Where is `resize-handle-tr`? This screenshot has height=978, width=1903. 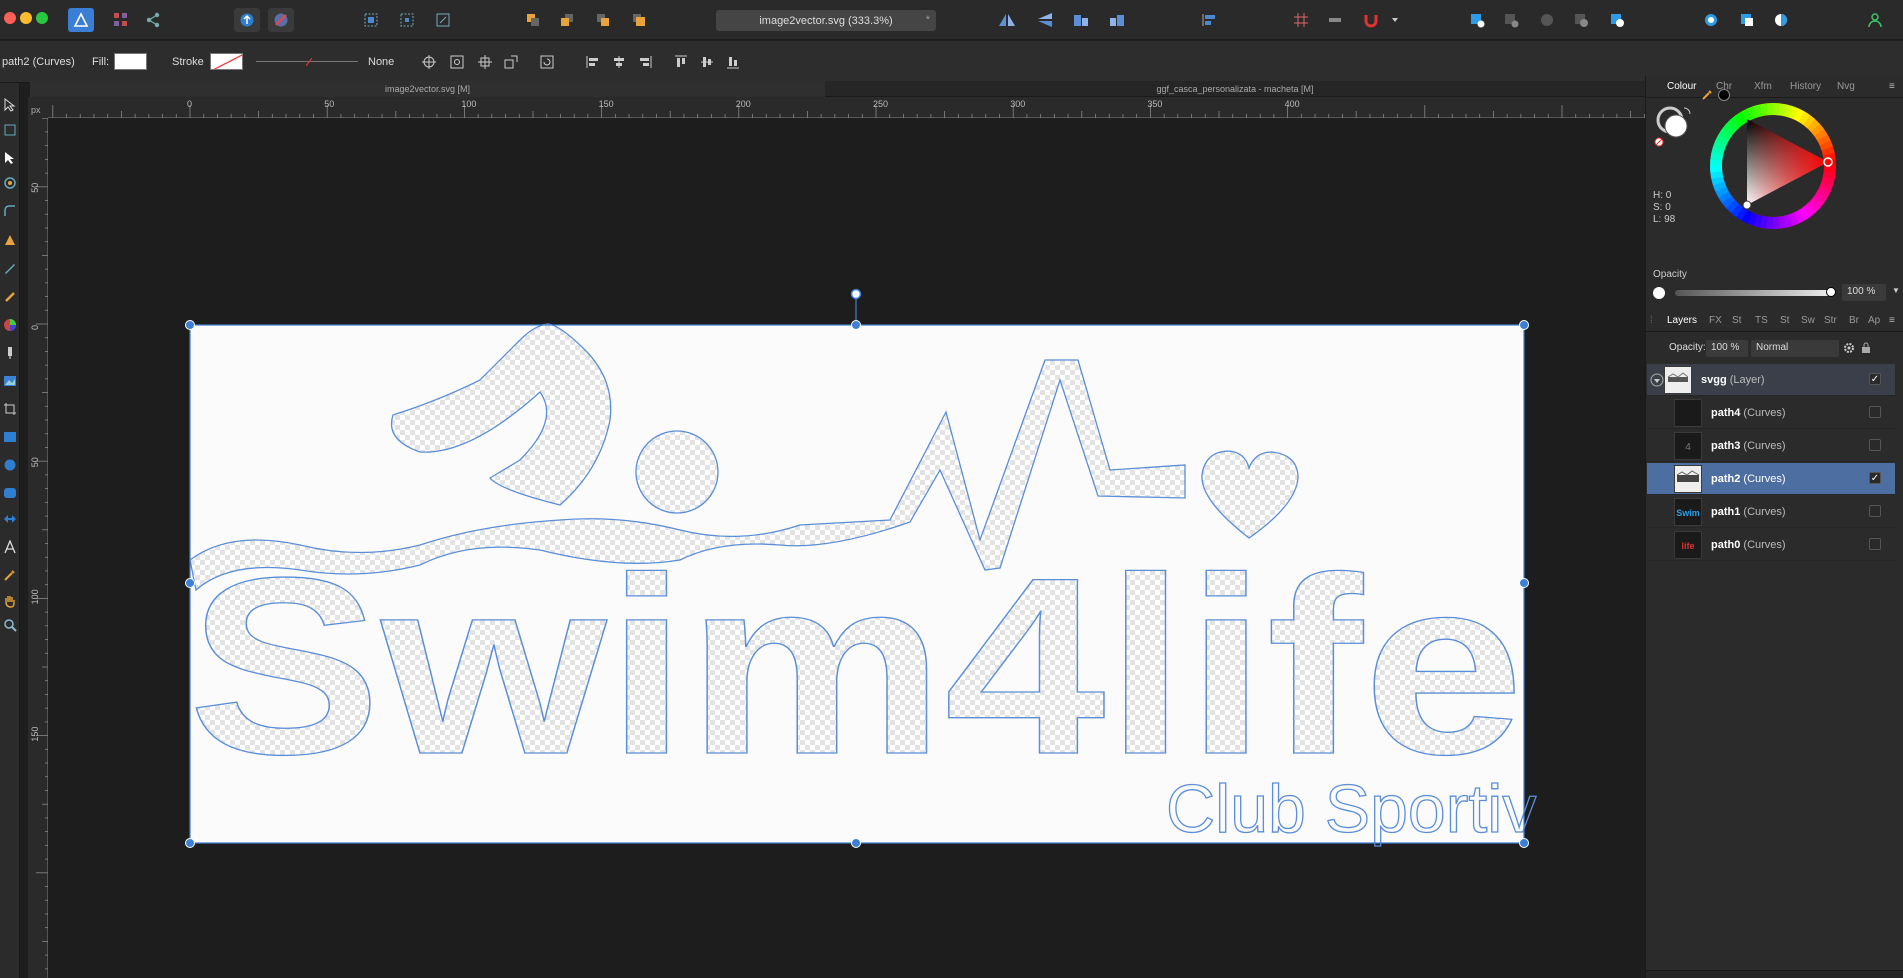 resize-handle-tr is located at coordinates (1524, 325).